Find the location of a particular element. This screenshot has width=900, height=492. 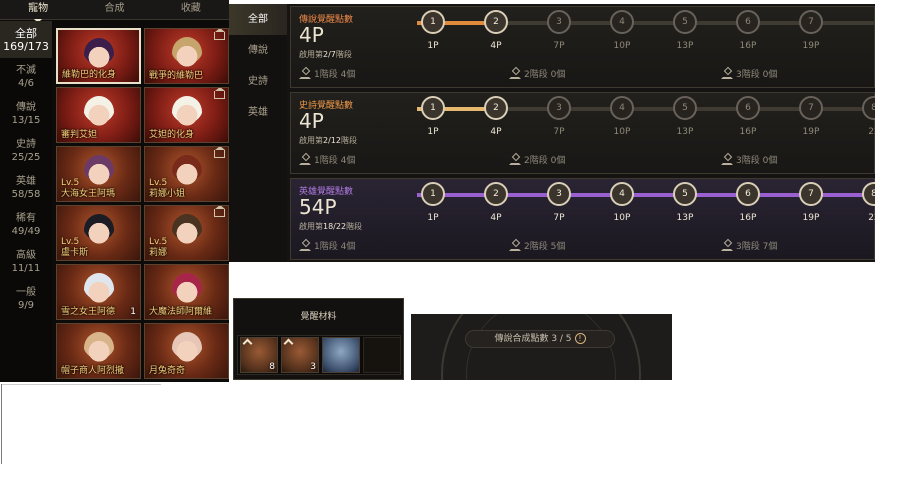

awakening-tab-hero: 英雄 is located at coordinates (258, 112).